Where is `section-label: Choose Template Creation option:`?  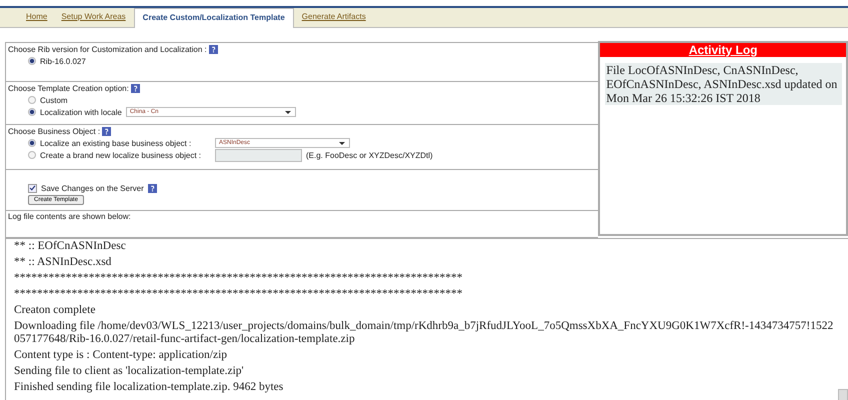 section-label: Choose Template Creation option: is located at coordinates (68, 88).